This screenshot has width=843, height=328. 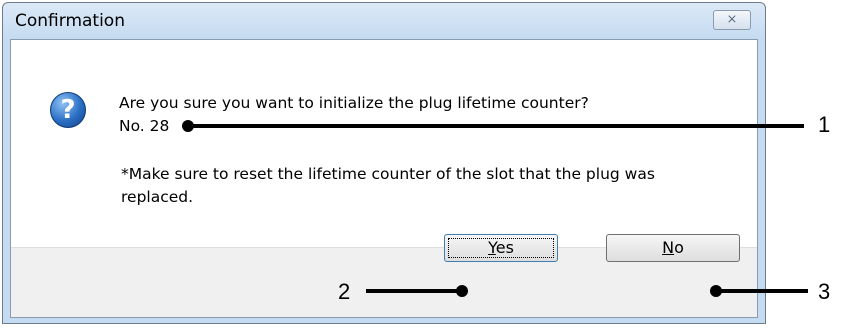 What do you see at coordinates (668, 247) in the screenshot?
I see `no-hotkey: N` at bounding box center [668, 247].